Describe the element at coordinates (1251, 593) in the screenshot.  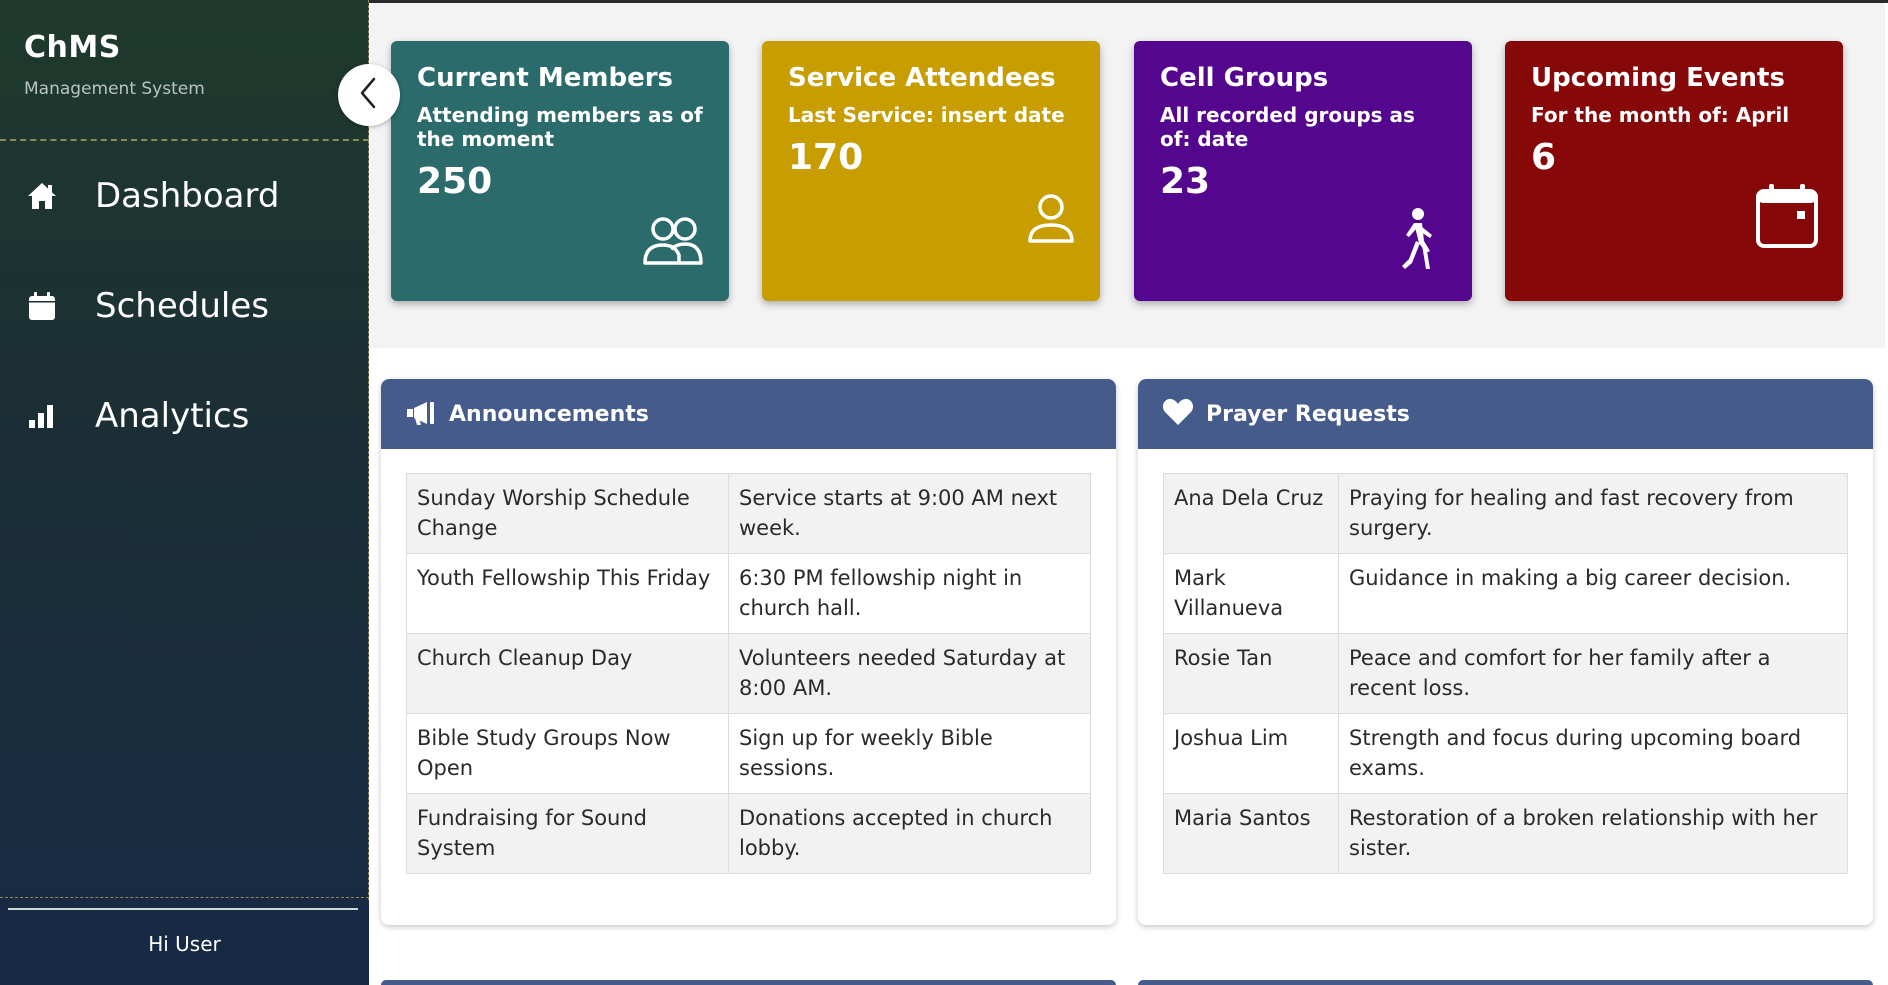
I see `prayer-name: Mark Villanueva` at that location.